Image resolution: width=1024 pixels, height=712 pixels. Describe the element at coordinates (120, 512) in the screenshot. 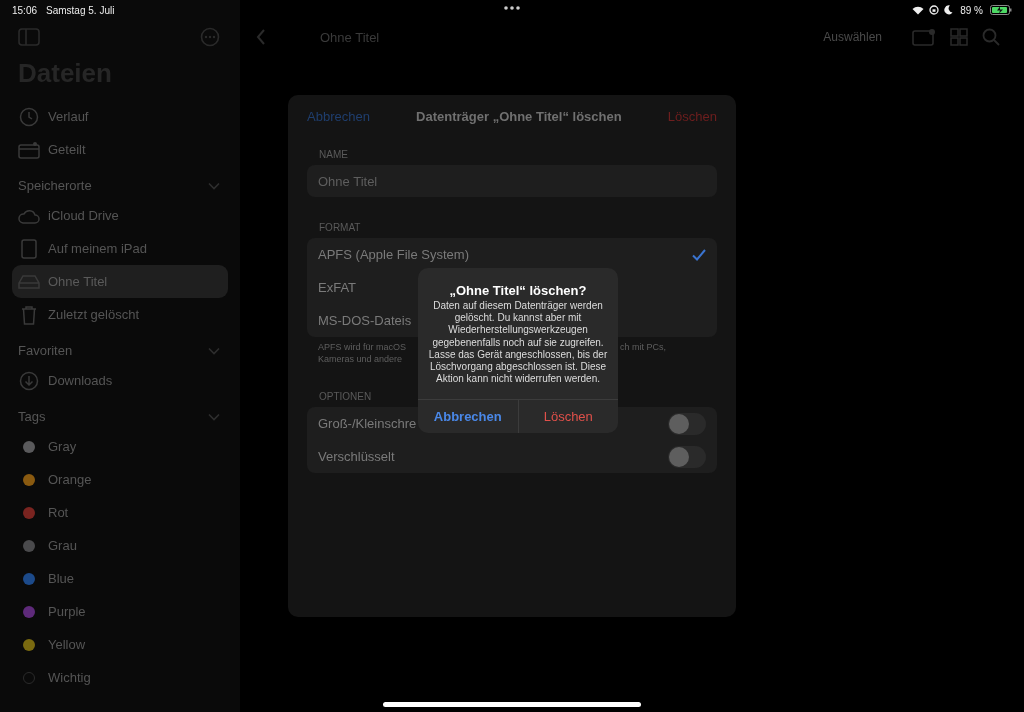

I see `sidebar-item: Rot` at that location.